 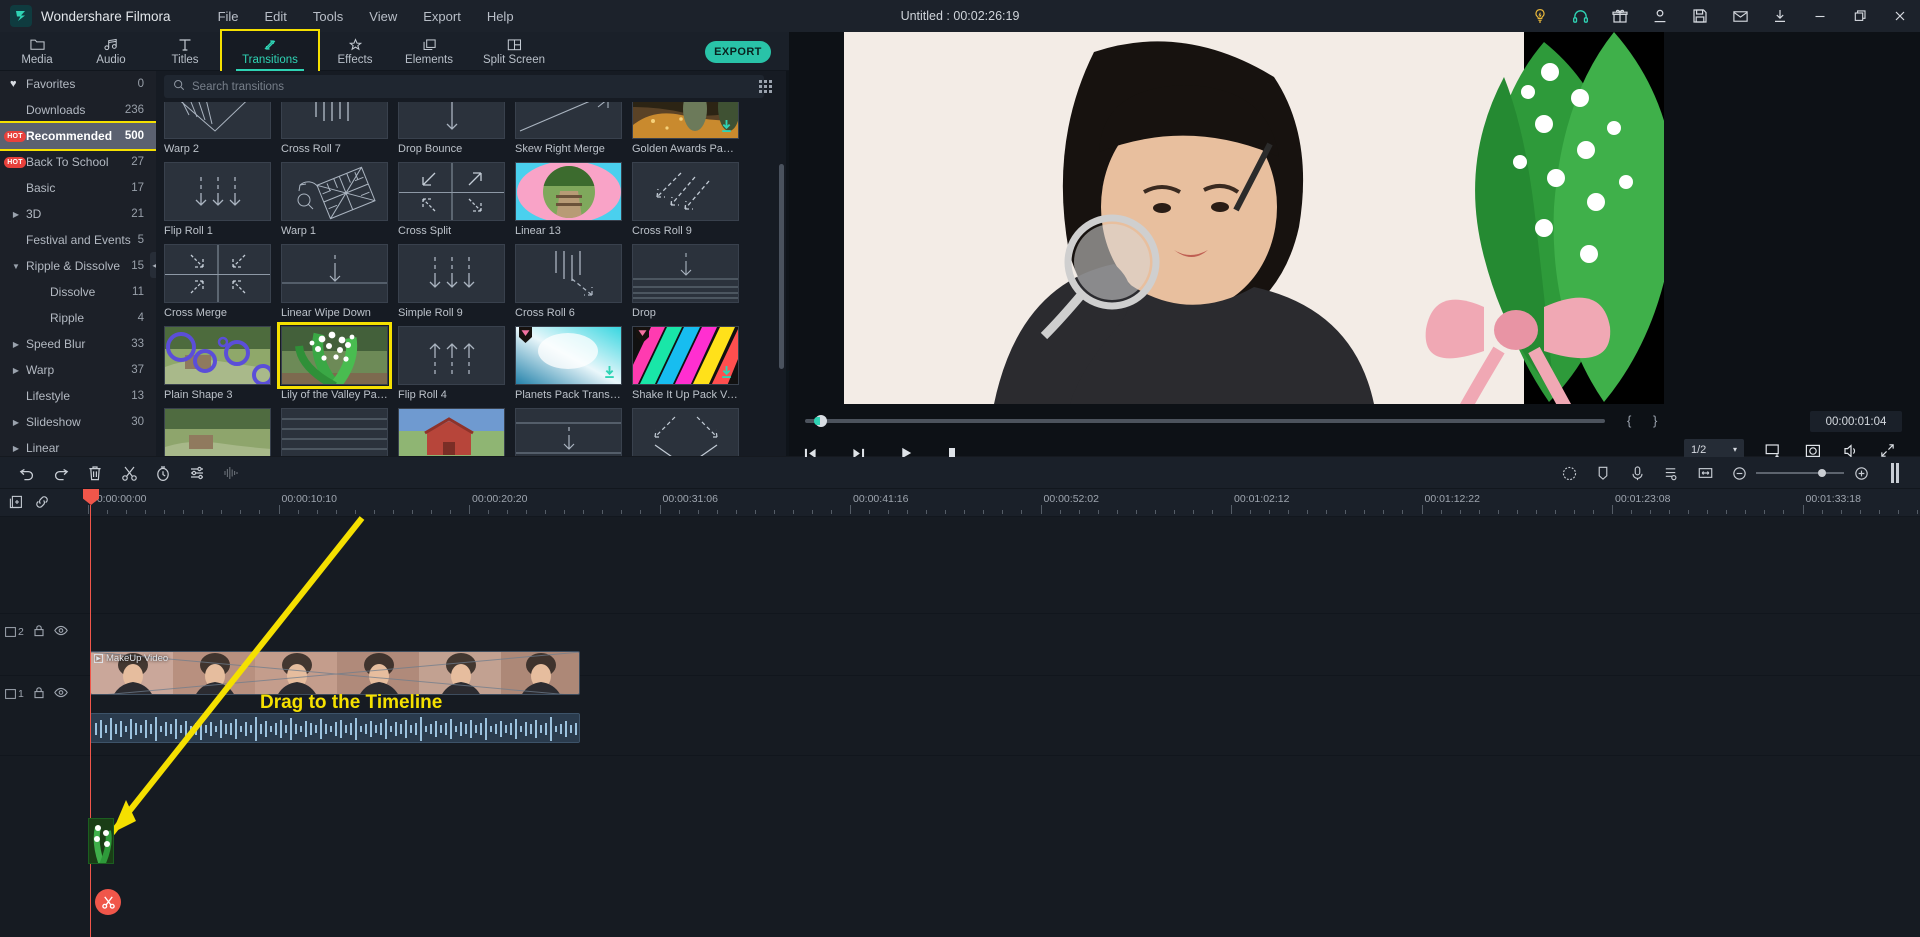 What do you see at coordinates (456, 363) in the screenshot?
I see `transition-card-flip-roll-4: Flip Roll 4` at bounding box center [456, 363].